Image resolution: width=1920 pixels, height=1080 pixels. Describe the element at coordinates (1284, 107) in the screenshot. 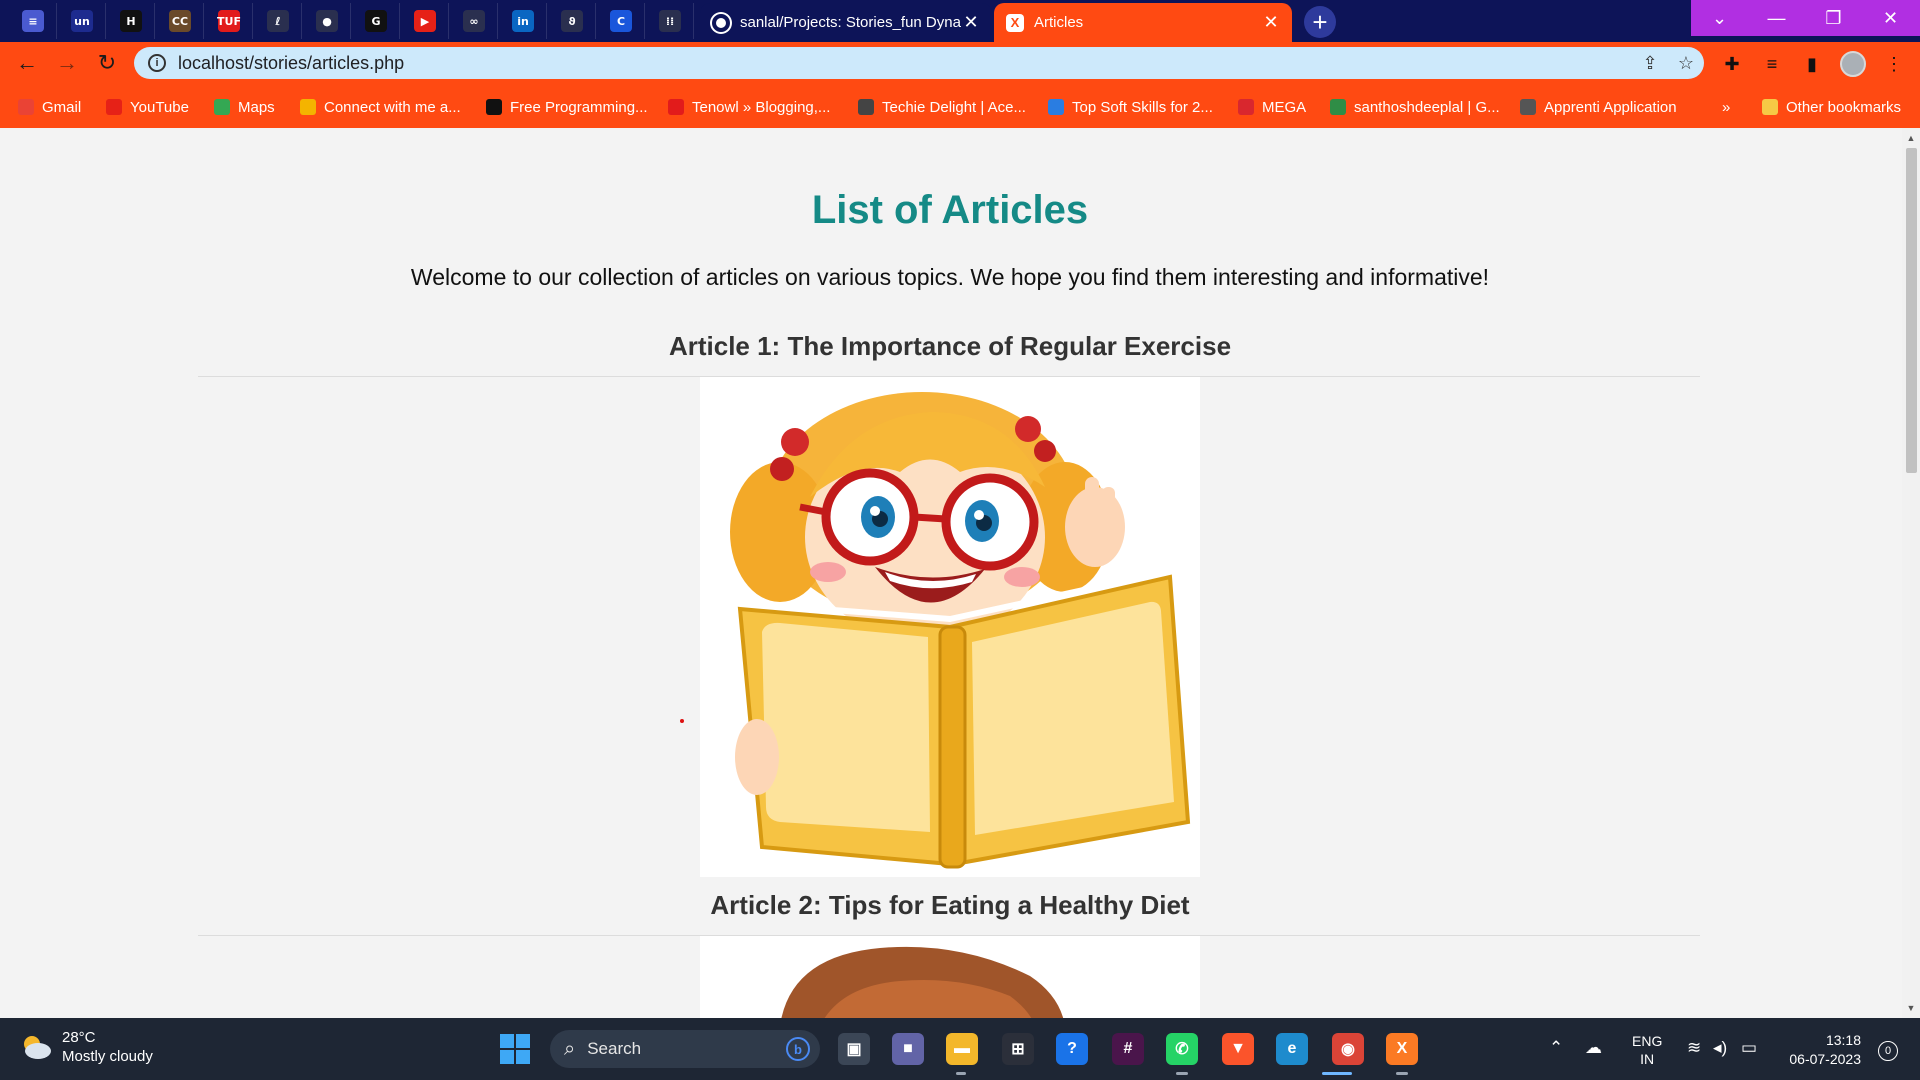

I see `bookmark-label: MEGA` at that location.